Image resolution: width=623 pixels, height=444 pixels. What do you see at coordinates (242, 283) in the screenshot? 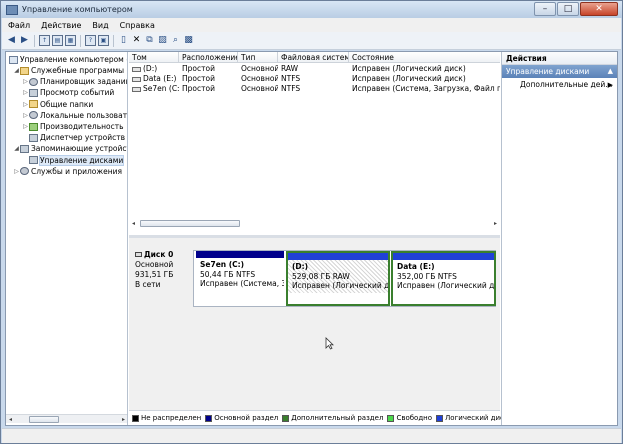
I see `partition-c-status: Исправен (Система, За` at bounding box center [242, 283].